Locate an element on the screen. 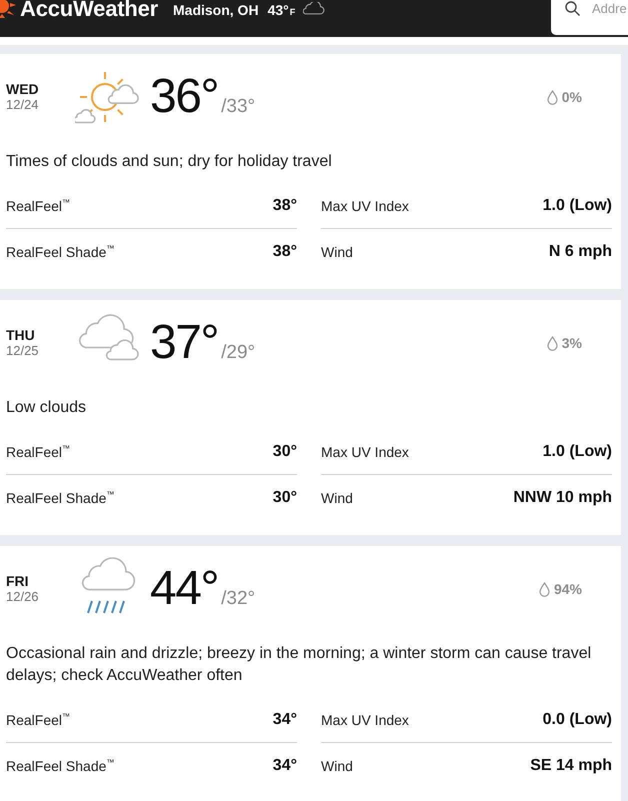  precipitation-chance: 94% is located at coordinates (568, 589).